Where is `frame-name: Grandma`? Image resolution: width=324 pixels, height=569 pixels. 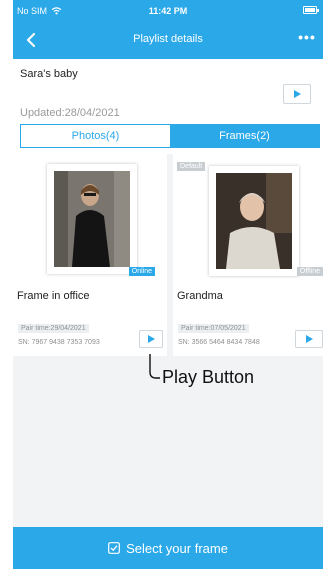
frame-name: Grandma is located at coordinates (200, 296).